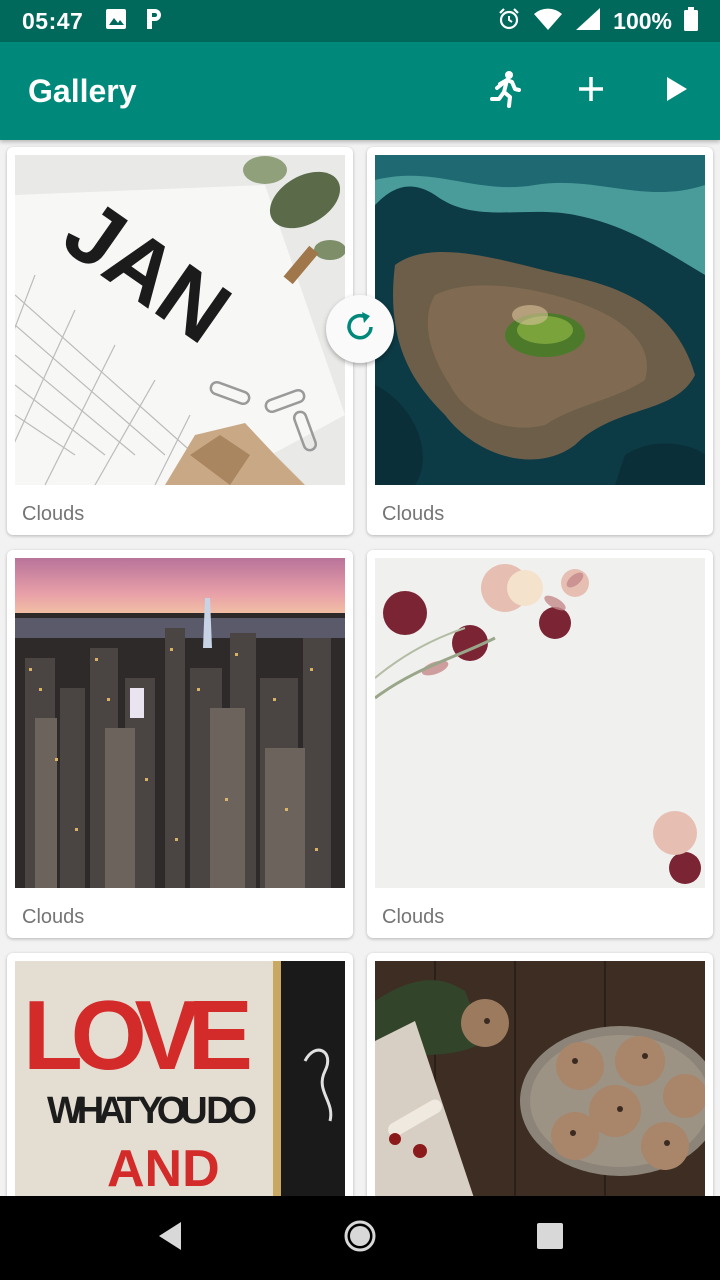 This screenshot has height=1280, width=720. I want to click on city-skyline-photo, so click(180, 723).